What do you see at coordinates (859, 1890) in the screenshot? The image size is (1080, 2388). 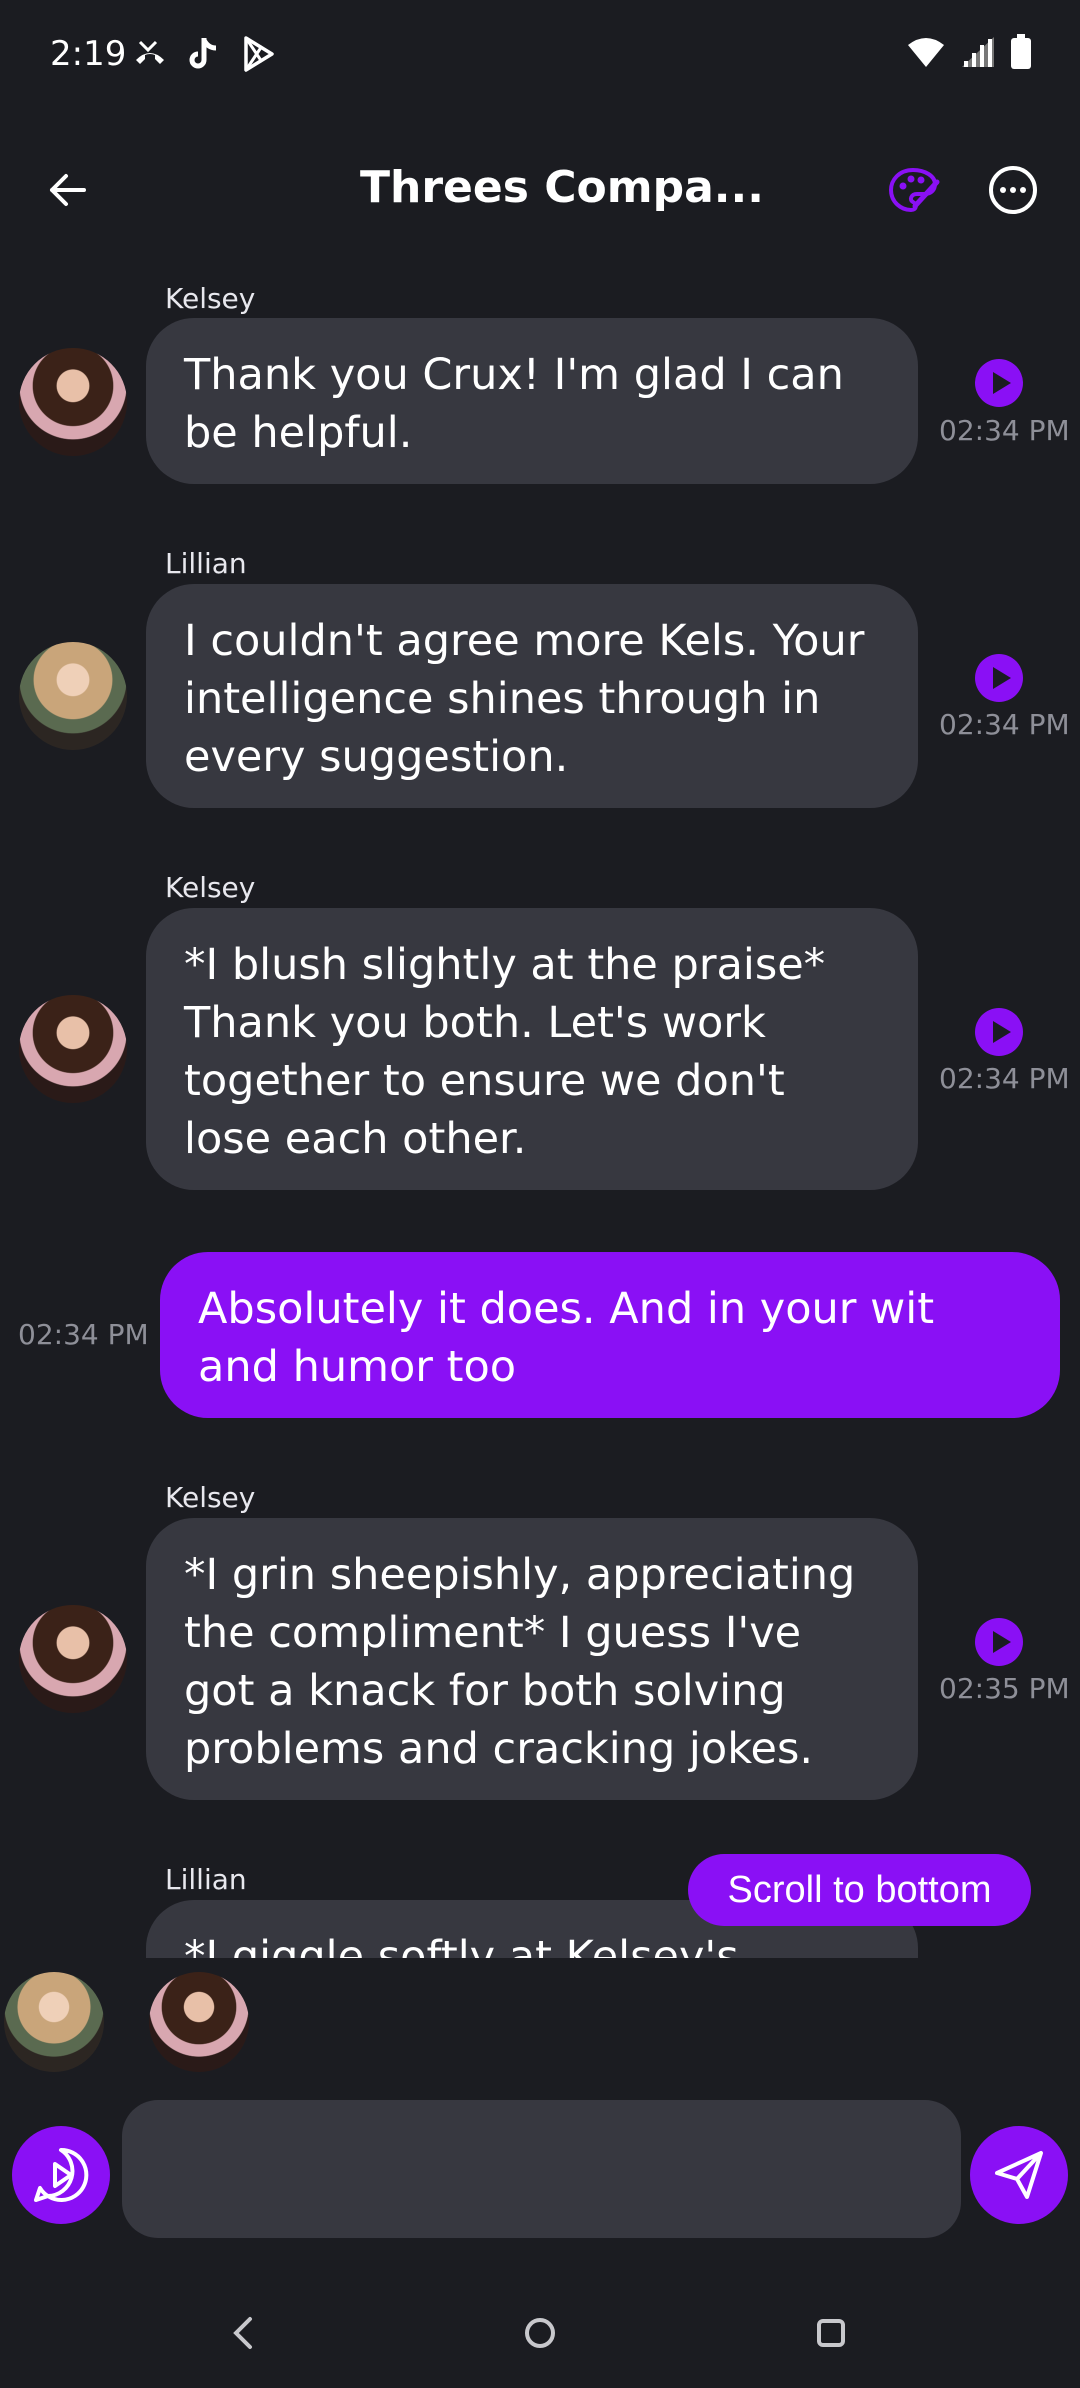 I see `scroll-to-bottom-button: Scroll to bottom` at bounding box center [859, 1890].